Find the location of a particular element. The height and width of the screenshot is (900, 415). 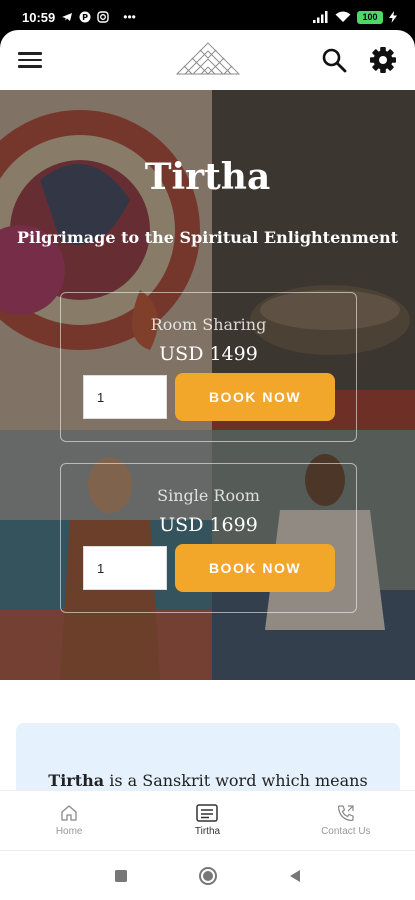

bottom-nav: Home Tirtha Contact Us is located at coordinates (207, 820).